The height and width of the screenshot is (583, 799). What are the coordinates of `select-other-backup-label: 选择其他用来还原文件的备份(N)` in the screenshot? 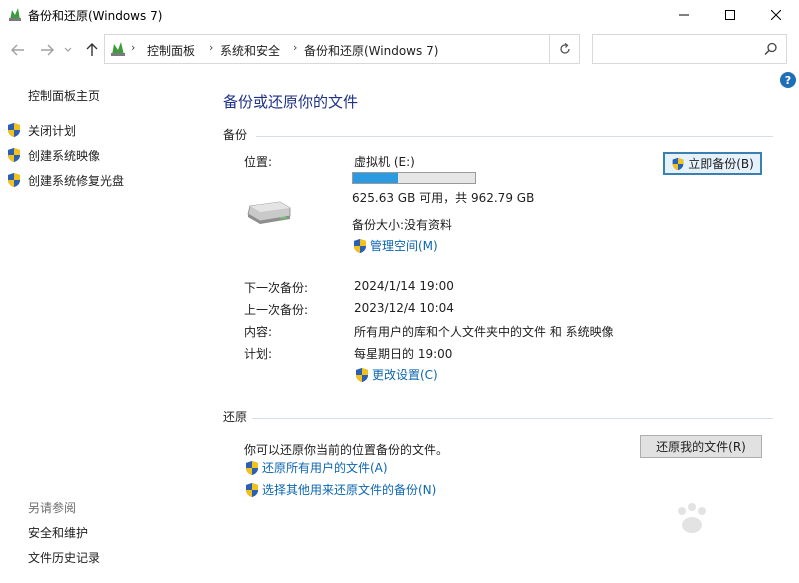 It's located at (349, 490).